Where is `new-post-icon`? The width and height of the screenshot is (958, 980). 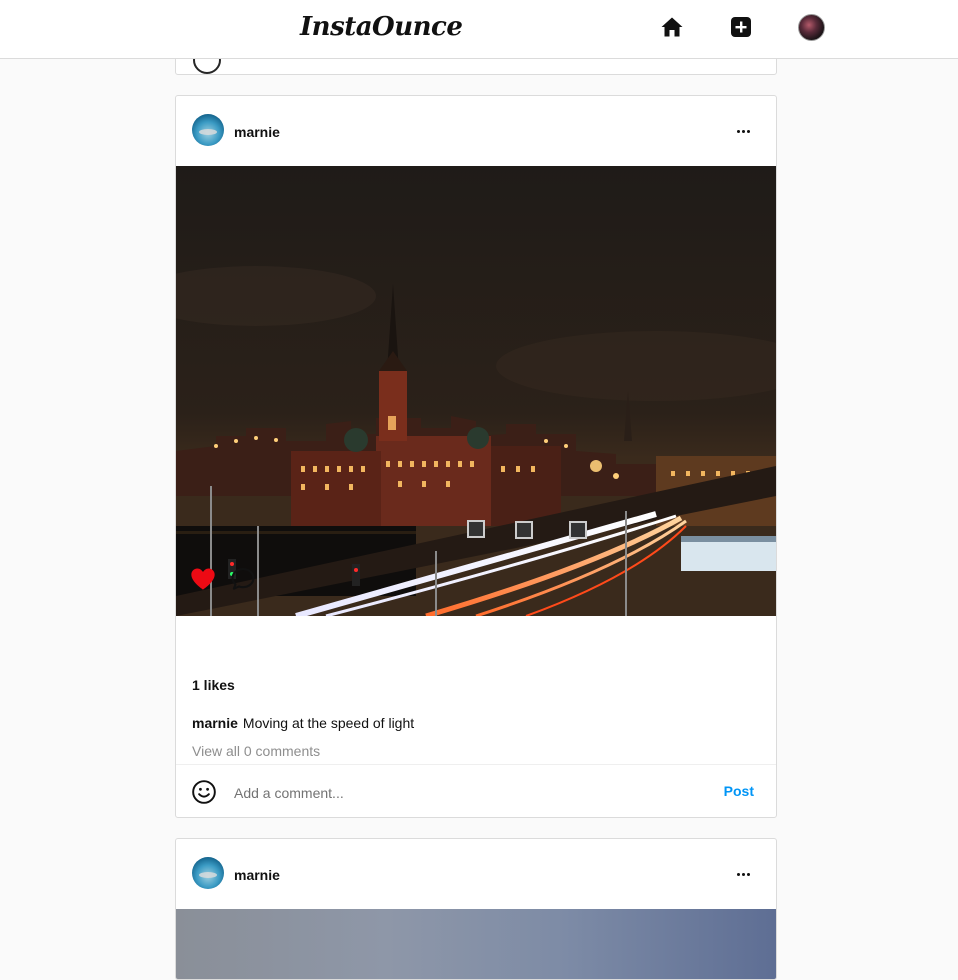 new-post-icon is located at coordinates (741, 27).